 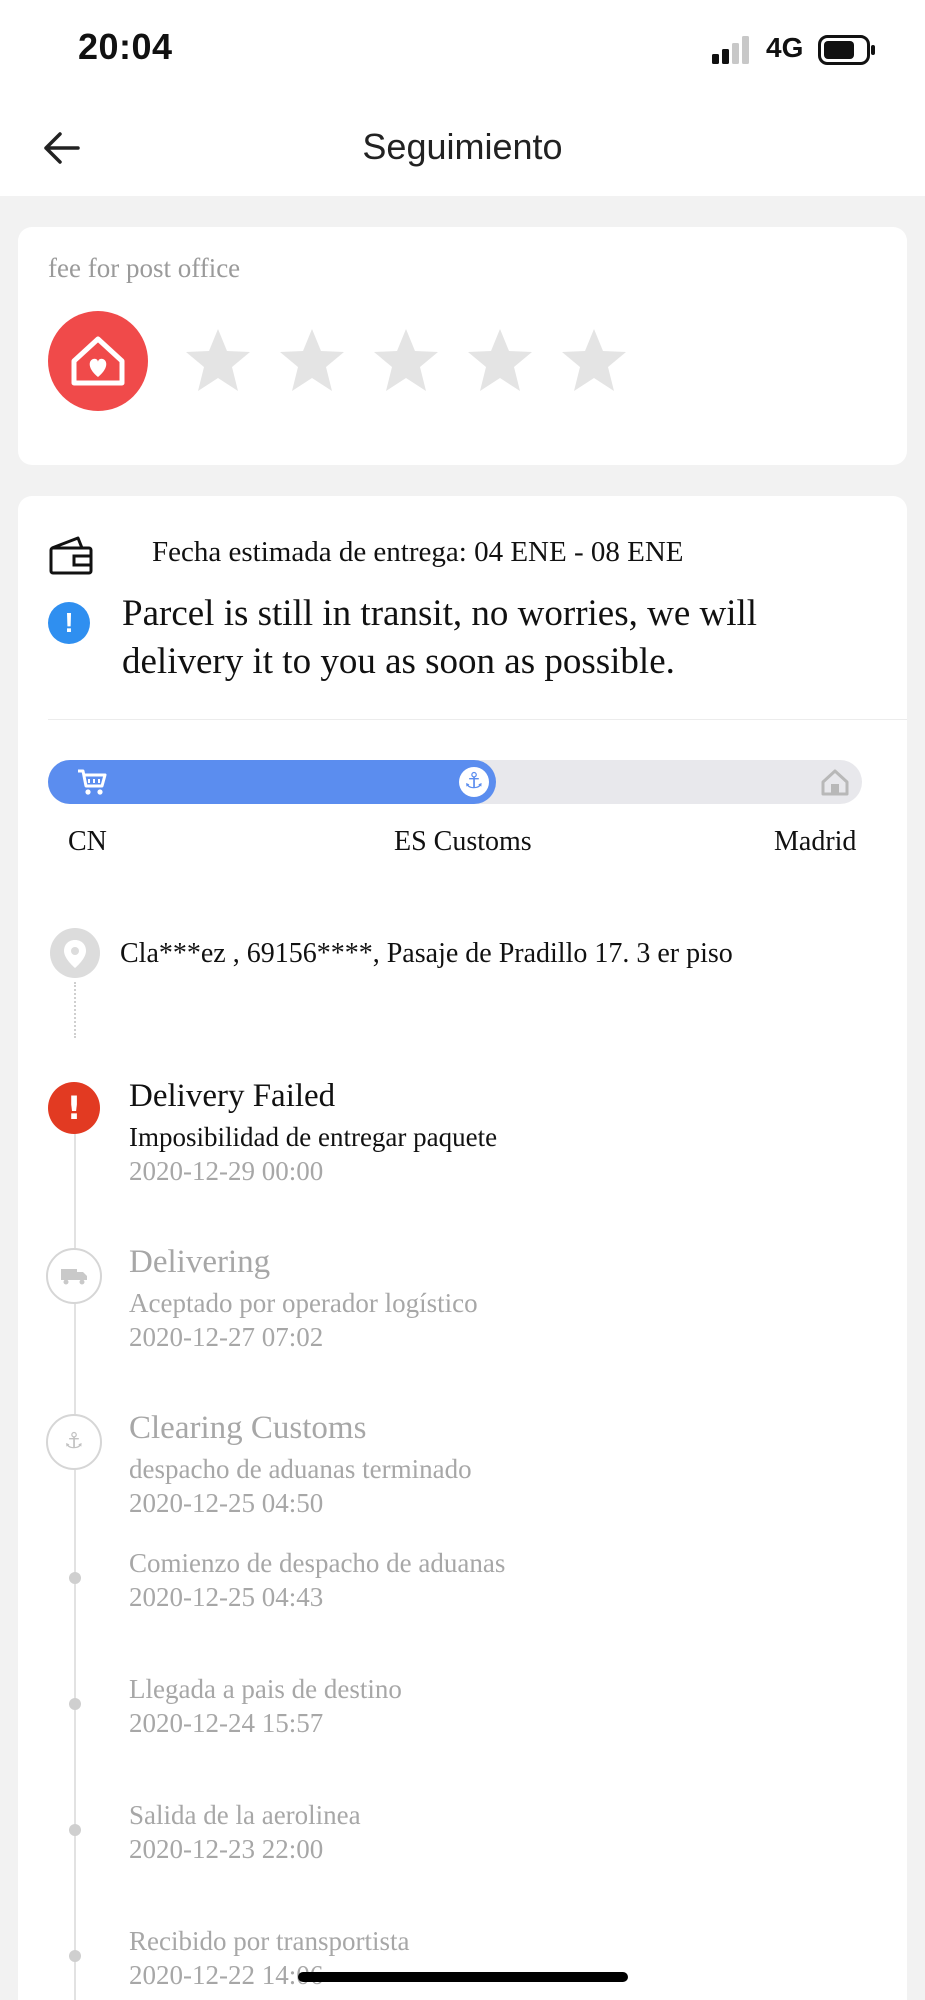 What do you see at coordinates (272, 782) in the screenshot?
I see `progress-fill` at bounding box center [272, 782].